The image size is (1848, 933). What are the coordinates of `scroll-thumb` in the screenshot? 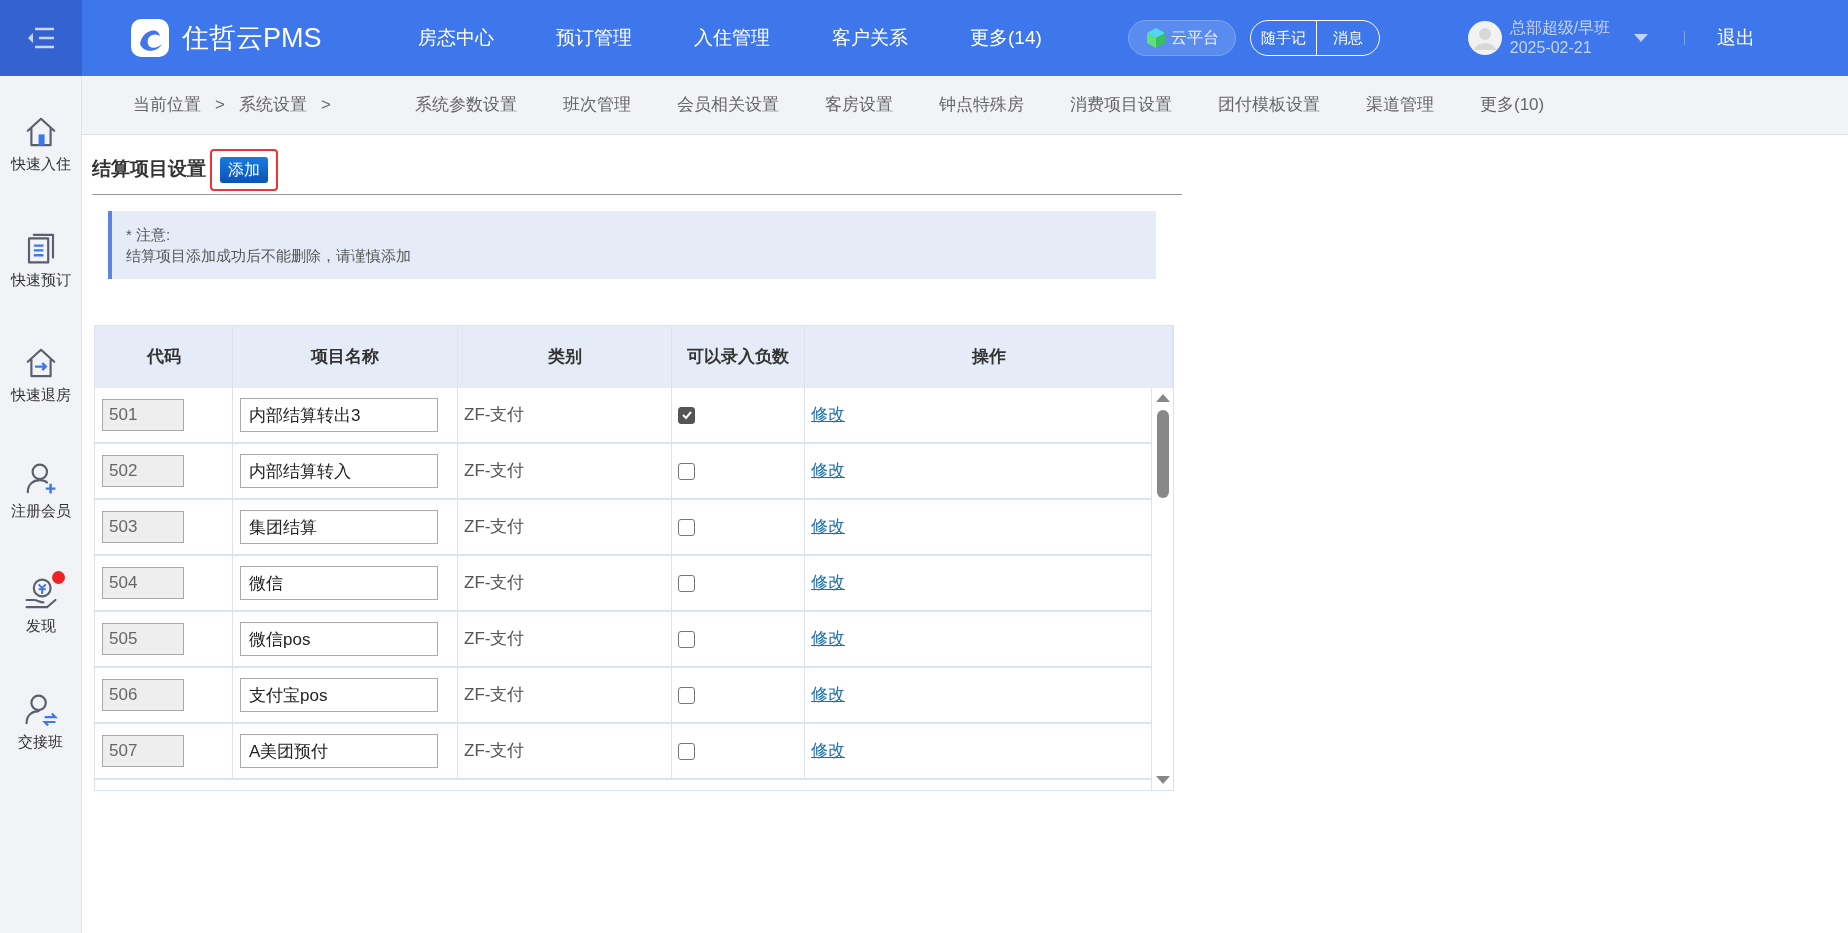 It's located at (1162, 454).